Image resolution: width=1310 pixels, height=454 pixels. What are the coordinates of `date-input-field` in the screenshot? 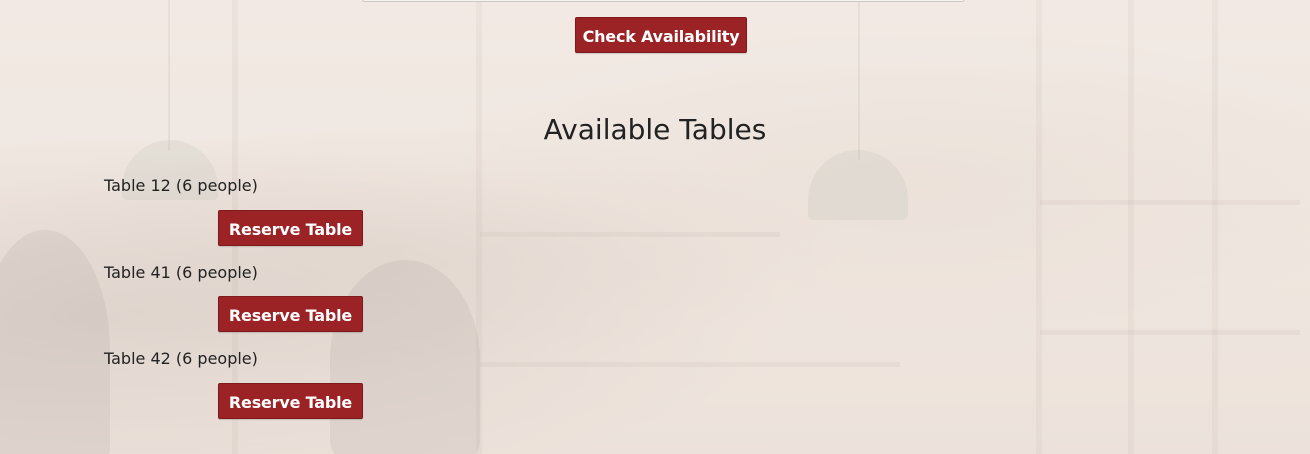 It's located at (663, 1).